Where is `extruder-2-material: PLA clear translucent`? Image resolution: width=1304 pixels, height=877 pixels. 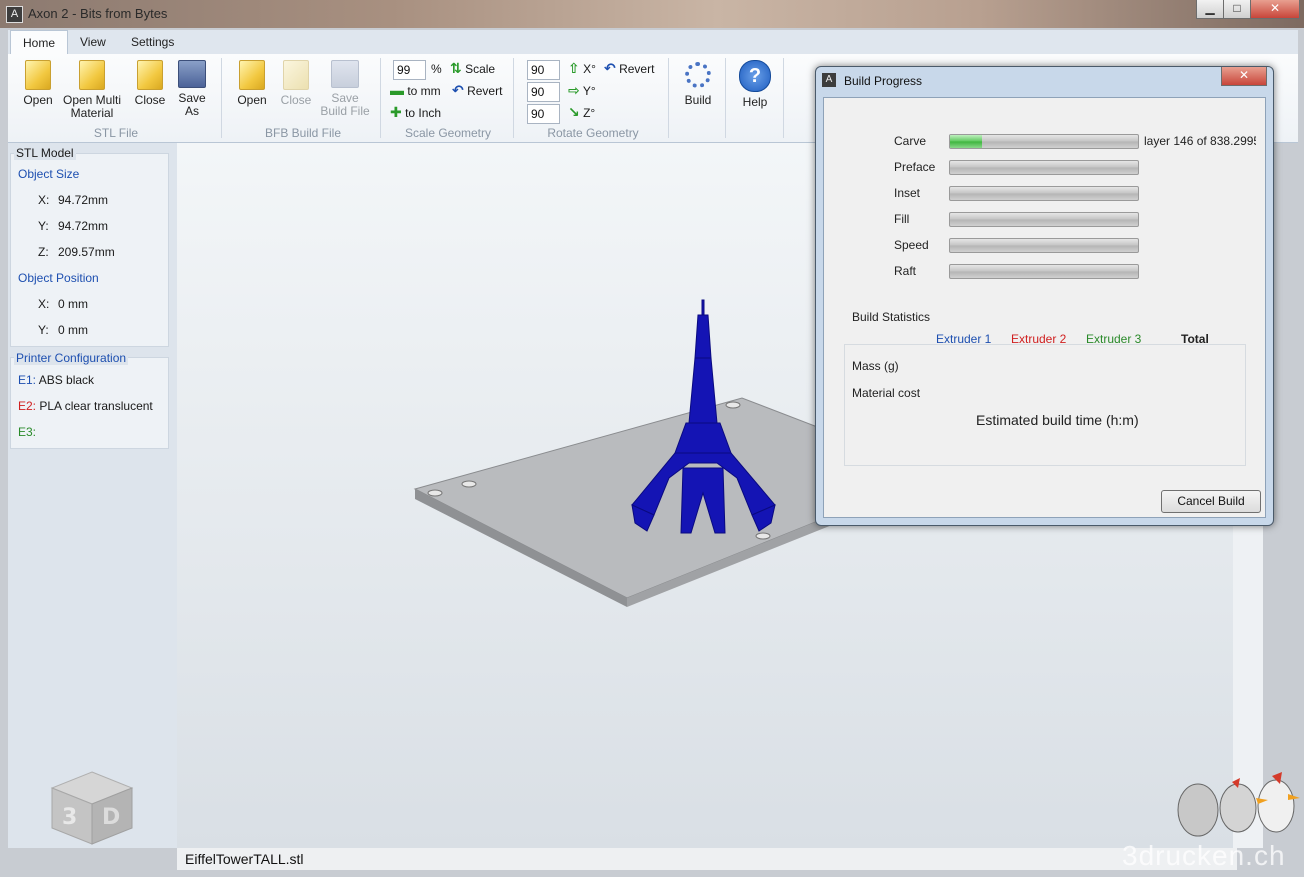
extruder-2-material: PLA clear translucent is located at coordinates (96, 406).